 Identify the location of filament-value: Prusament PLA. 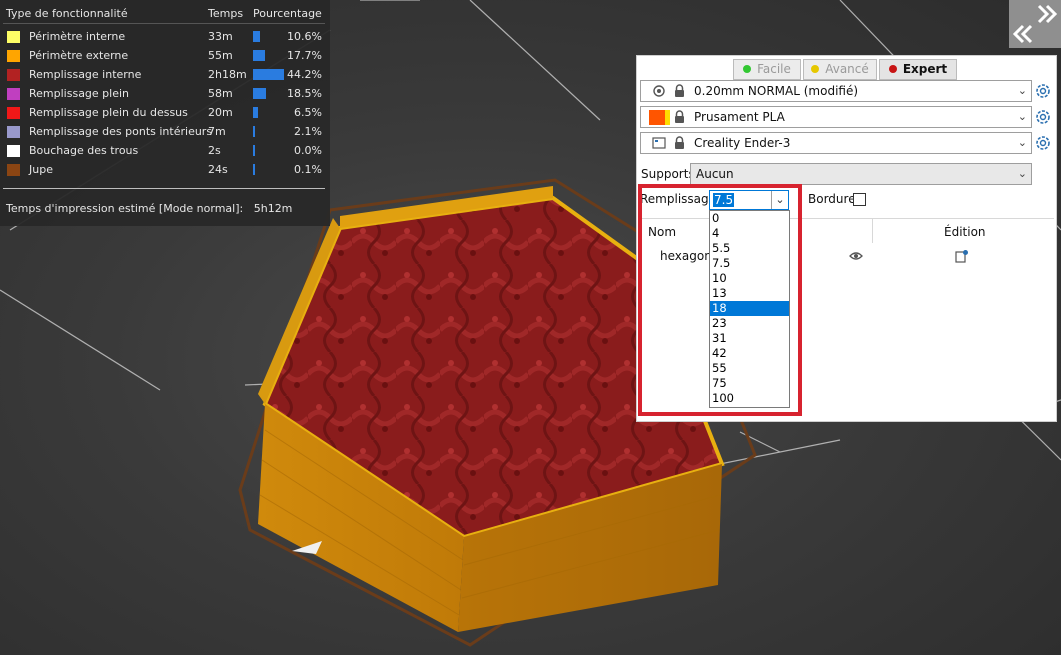
(739, 117).